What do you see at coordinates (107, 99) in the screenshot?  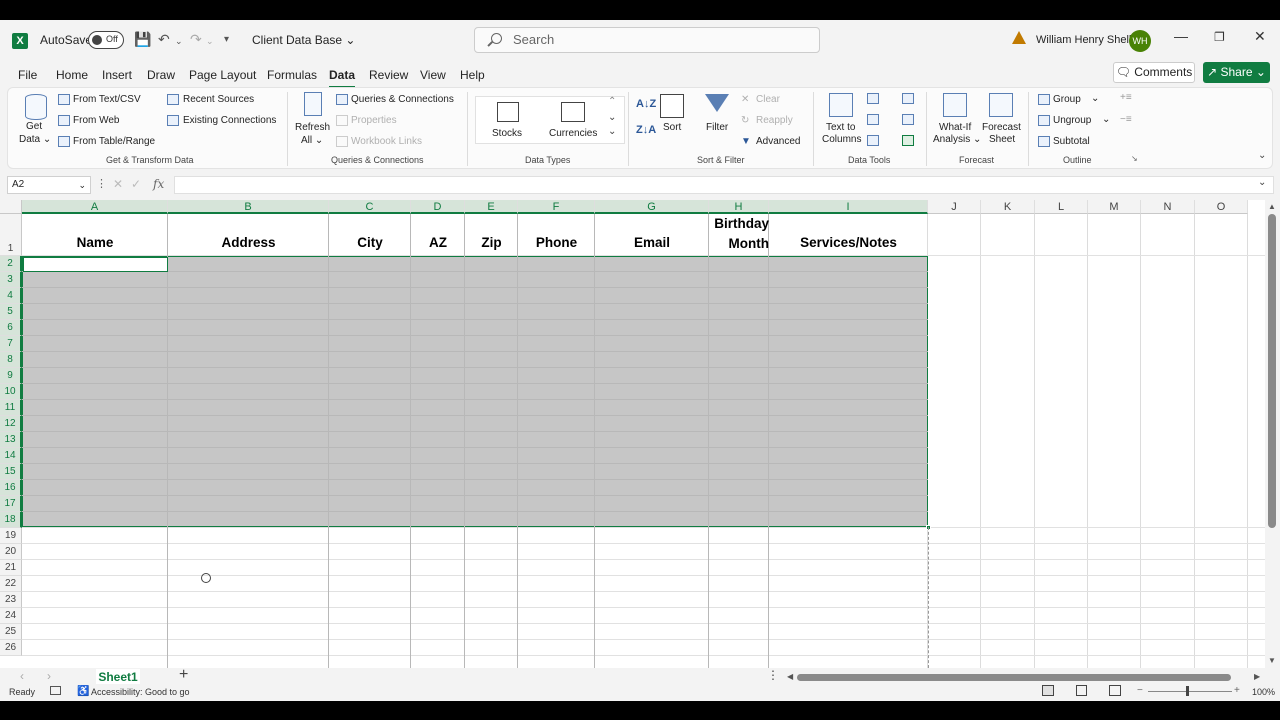 I see `from-text-csv-button: From Text/CSV` at bounding box center [107, 99].